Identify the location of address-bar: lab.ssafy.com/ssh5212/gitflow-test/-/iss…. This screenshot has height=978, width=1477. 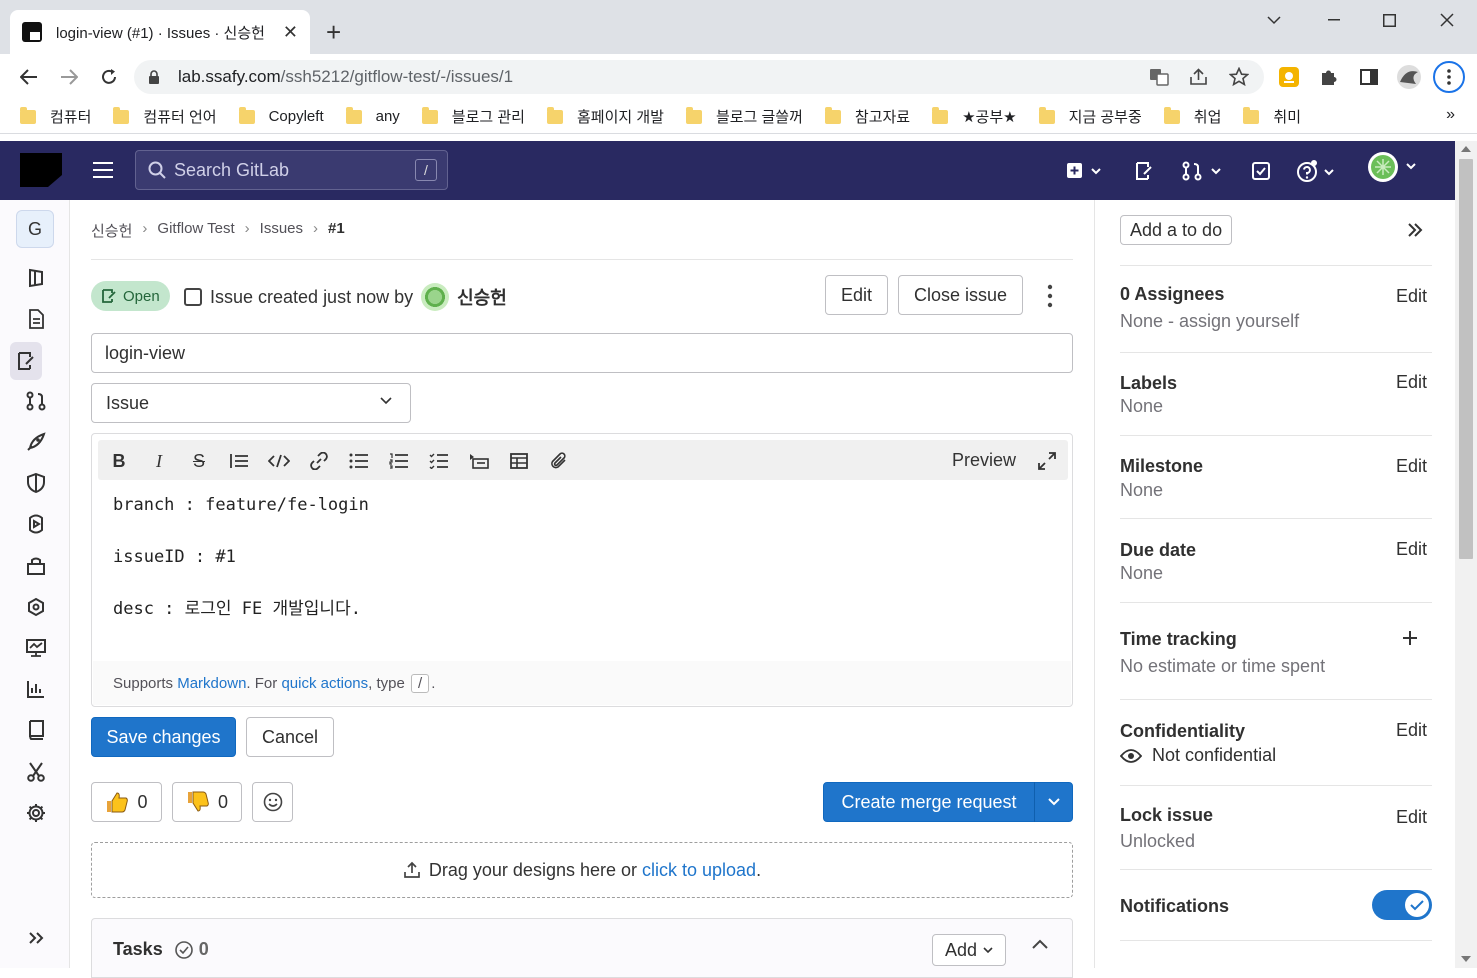
(699, 77).